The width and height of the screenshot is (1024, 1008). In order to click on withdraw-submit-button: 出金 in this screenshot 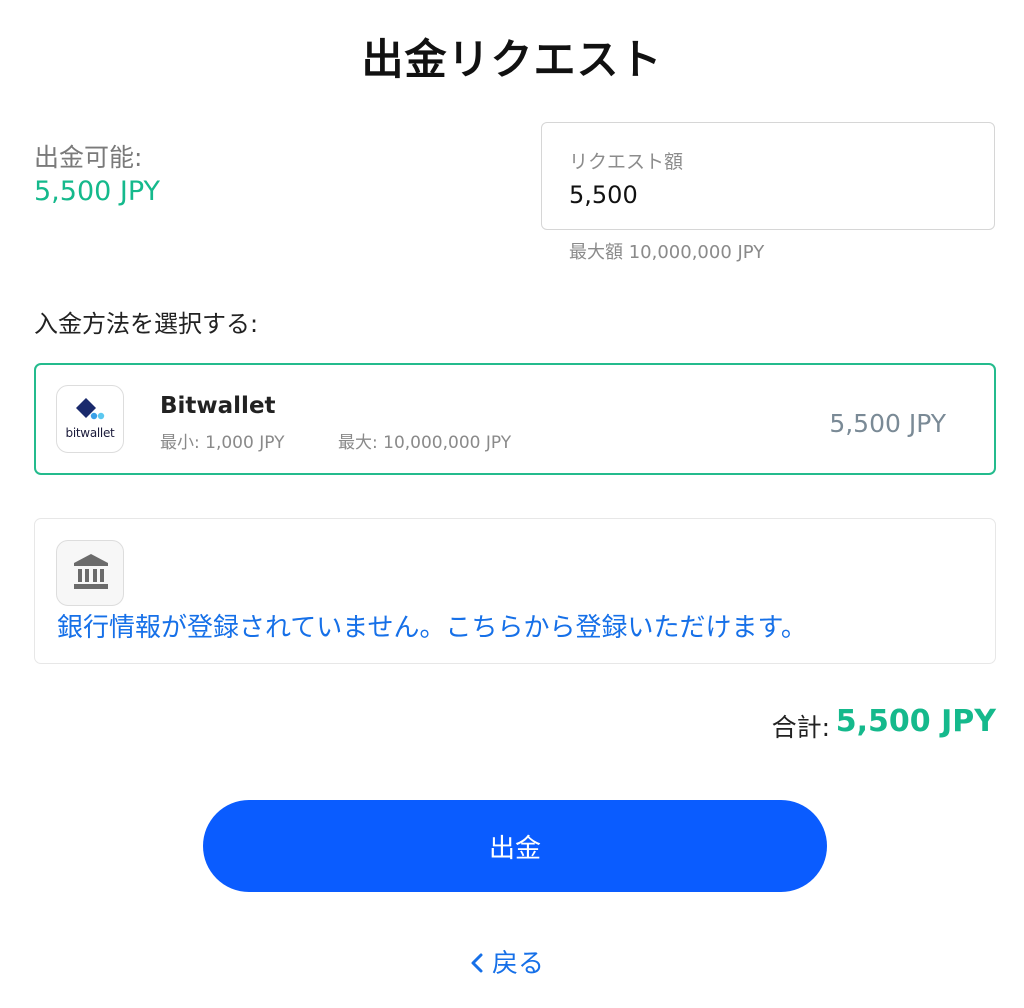, I will do `click(515, 846)`.